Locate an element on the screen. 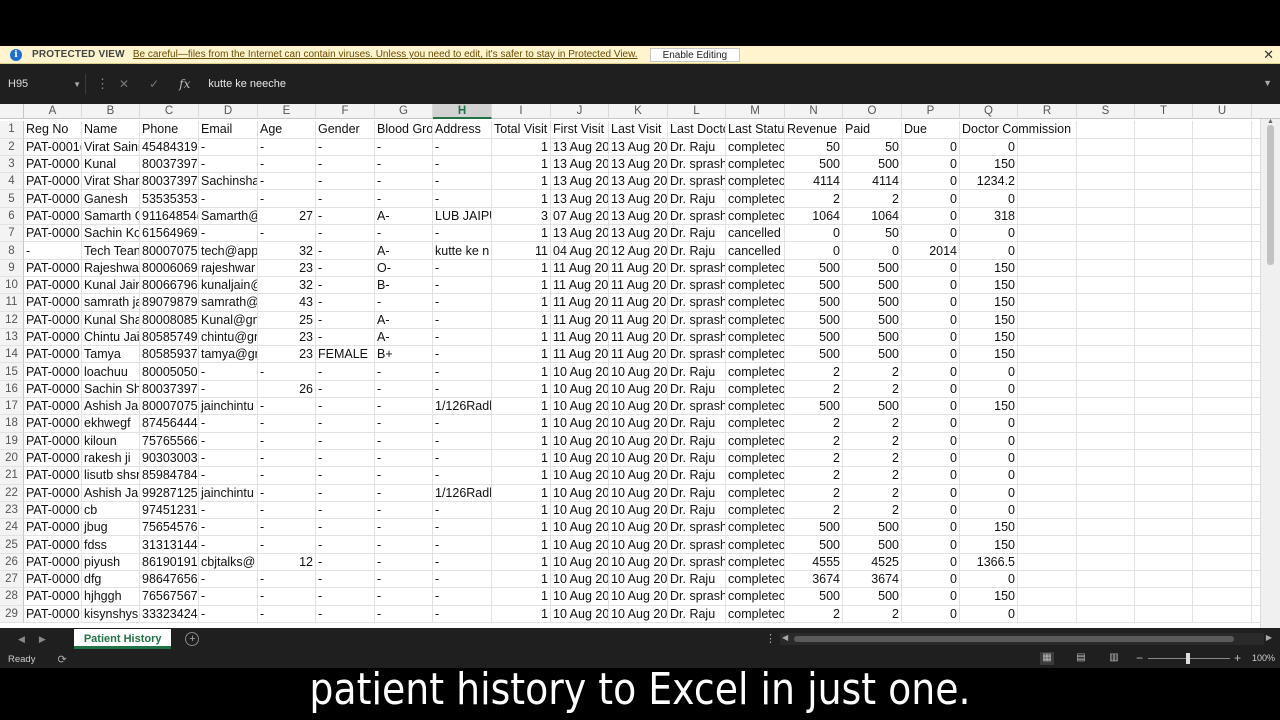 This screenshot has width=1280, height=720. table-cell: Ganesh is located at coordinates (111, 199).